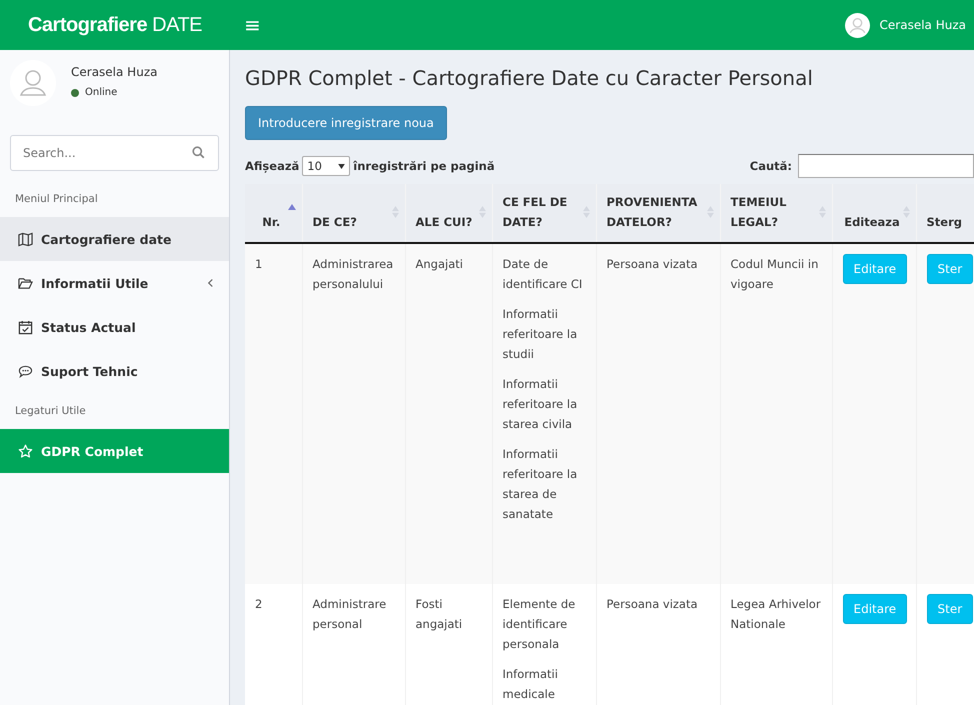  Describe the element at coordinates (424, 166) in the screenshot. I see `length-label: înregistrări pe pagină` at that location.